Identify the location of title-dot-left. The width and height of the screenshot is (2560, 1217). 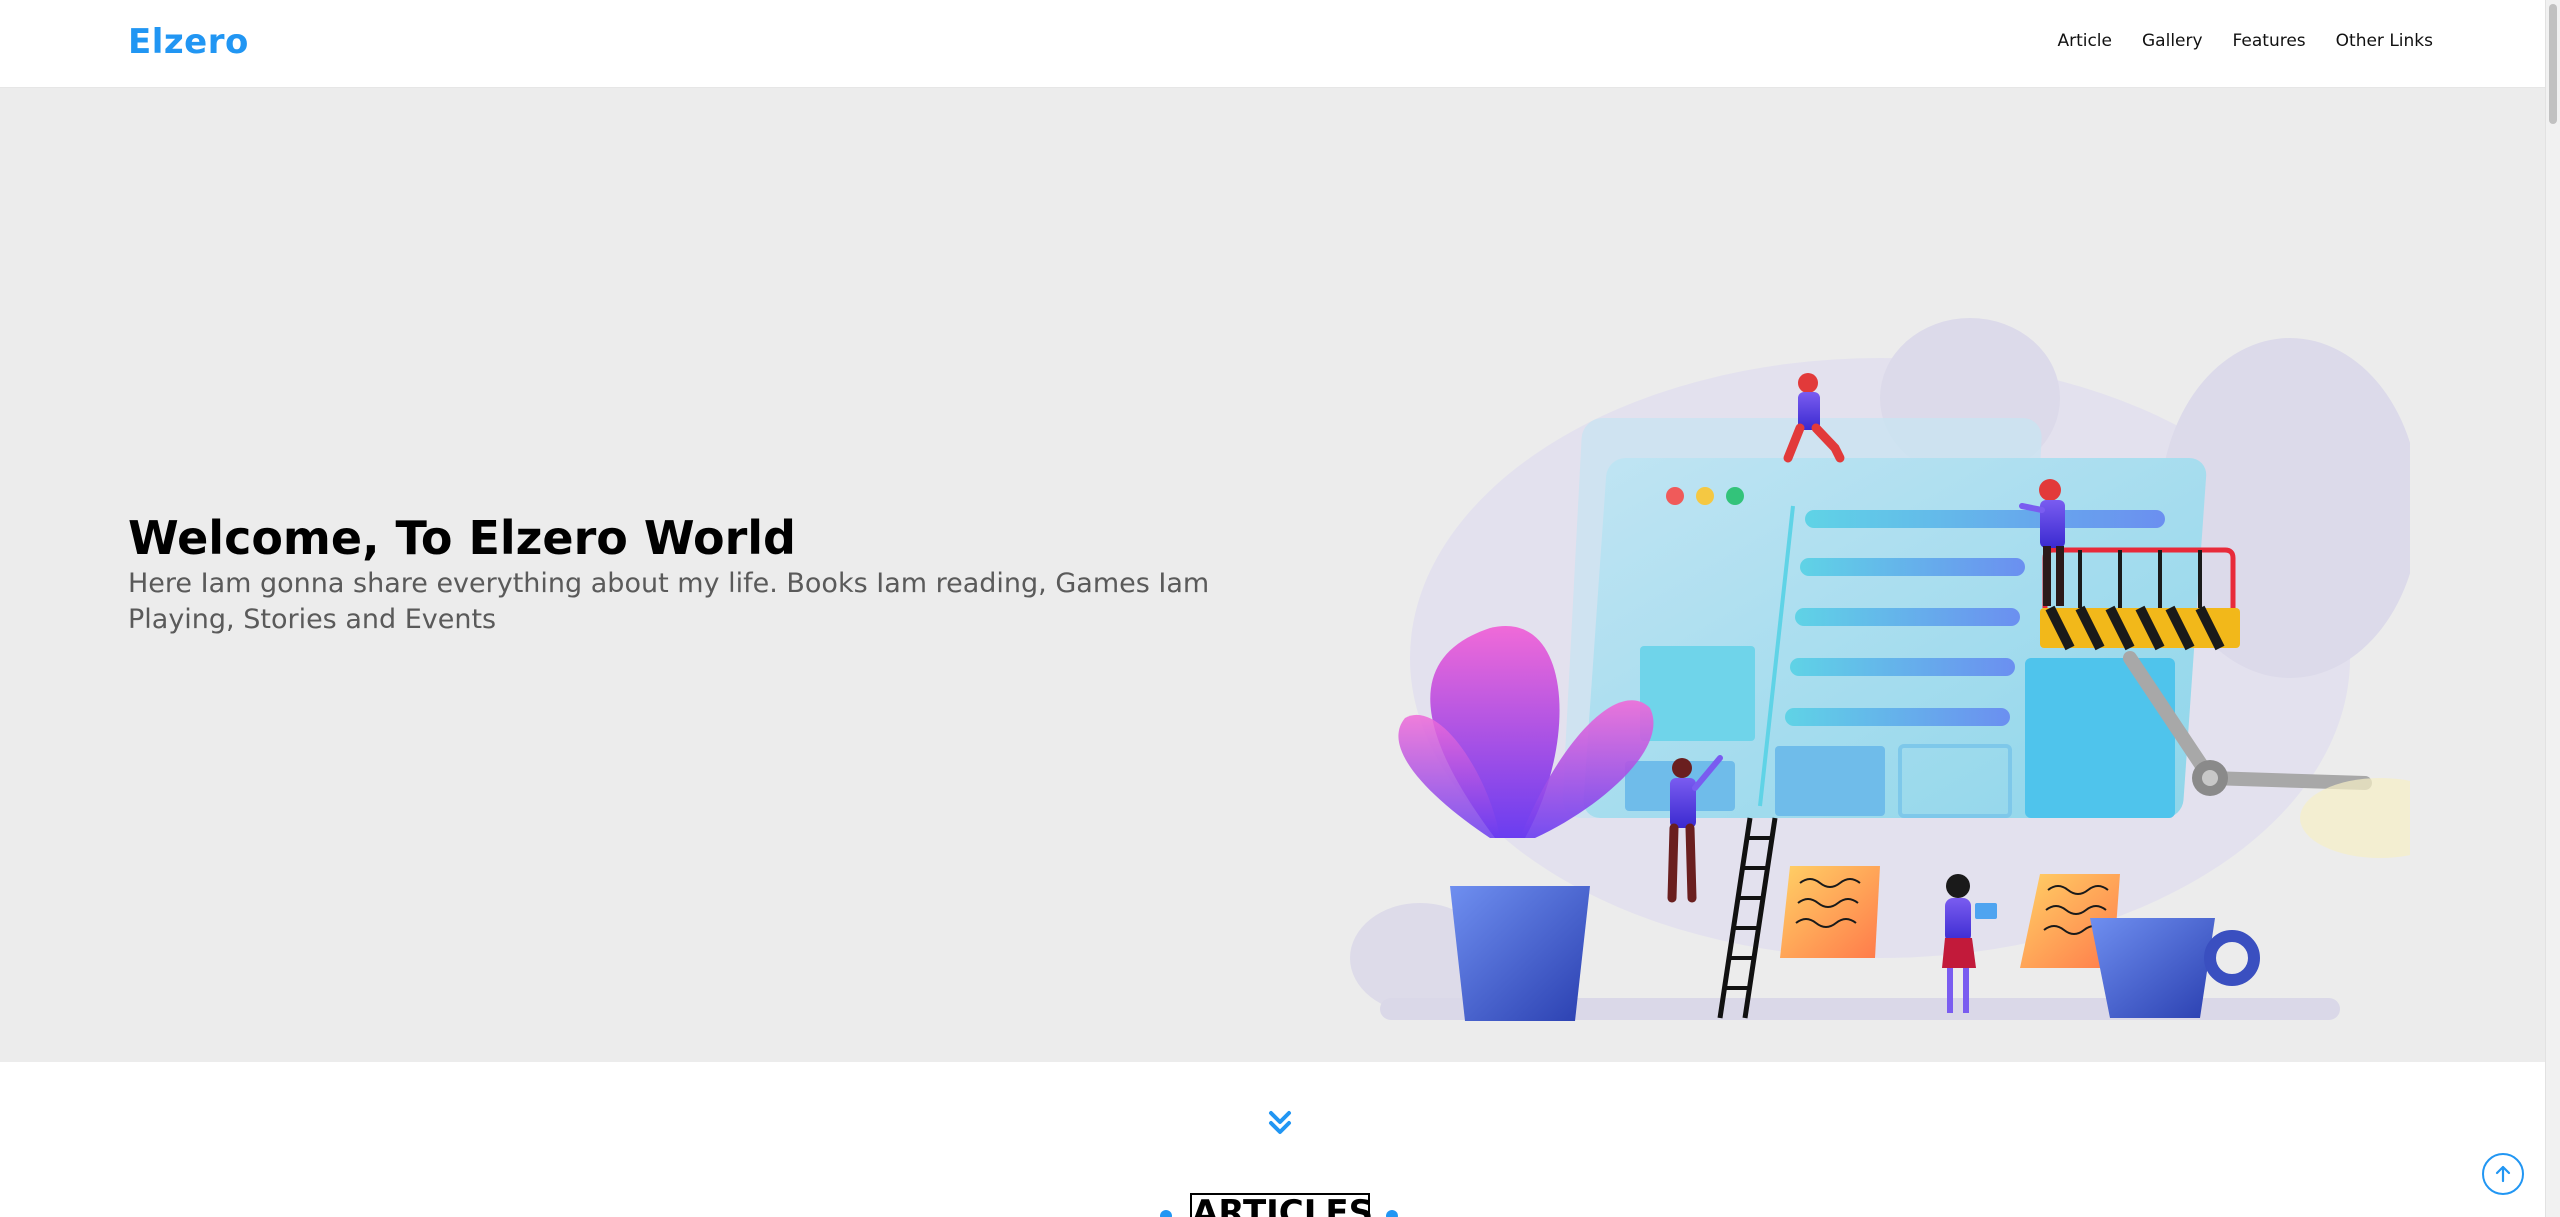
(1166, 1213).